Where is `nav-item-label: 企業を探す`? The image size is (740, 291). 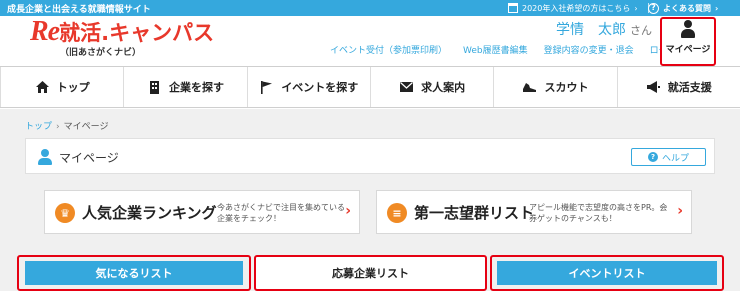 nav-item-label: 企業を探す is located at coordinates (196, 87).